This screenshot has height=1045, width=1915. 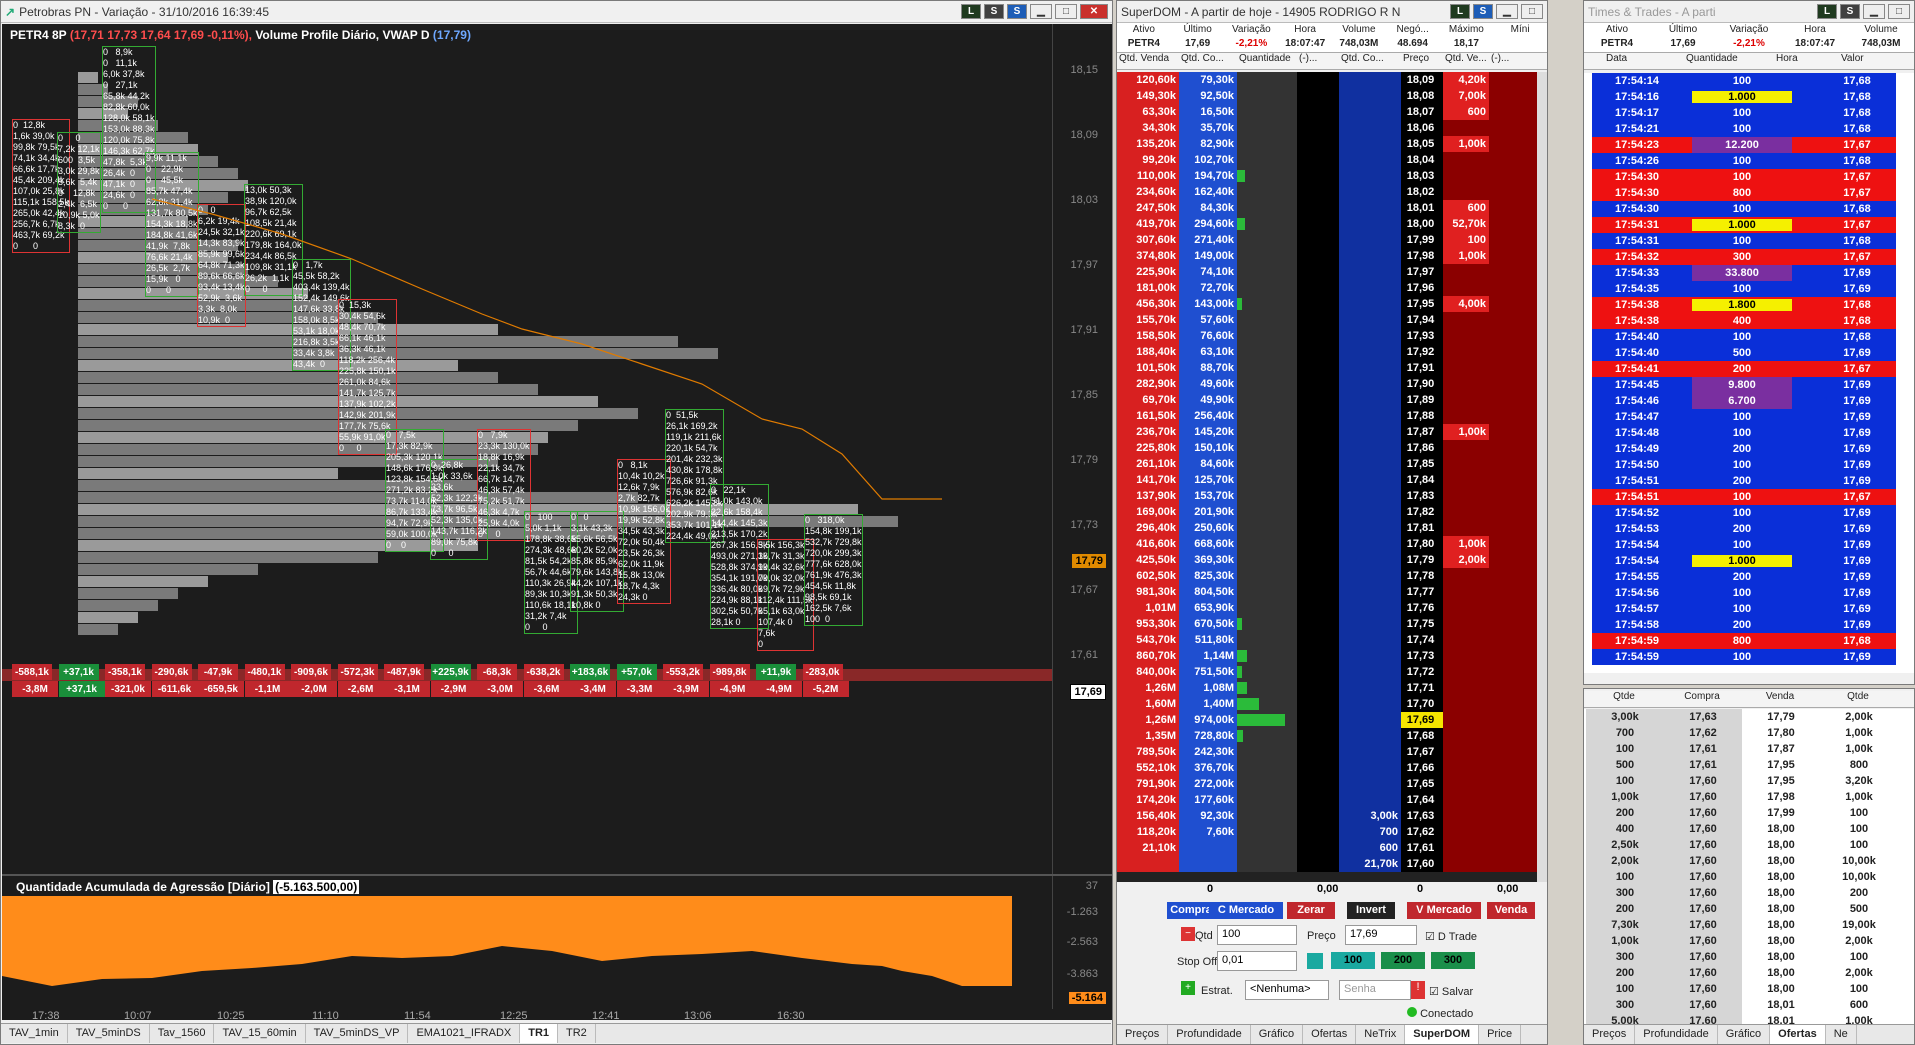 What do you see at coordinates (1327, 592) in the screenshot?
I see `ladder-row: 981,30k 804,50k 17,77` at bounding box center [1327, 592].